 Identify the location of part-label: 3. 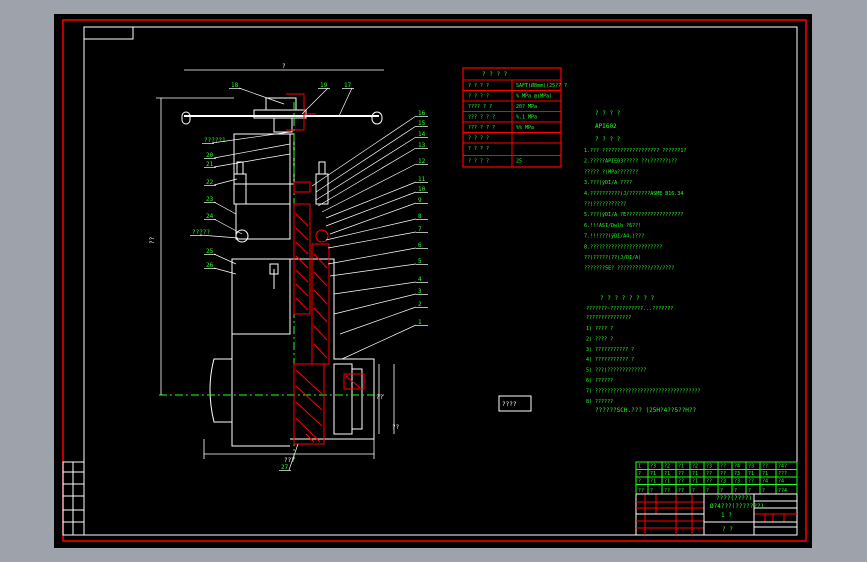
(420, 291).